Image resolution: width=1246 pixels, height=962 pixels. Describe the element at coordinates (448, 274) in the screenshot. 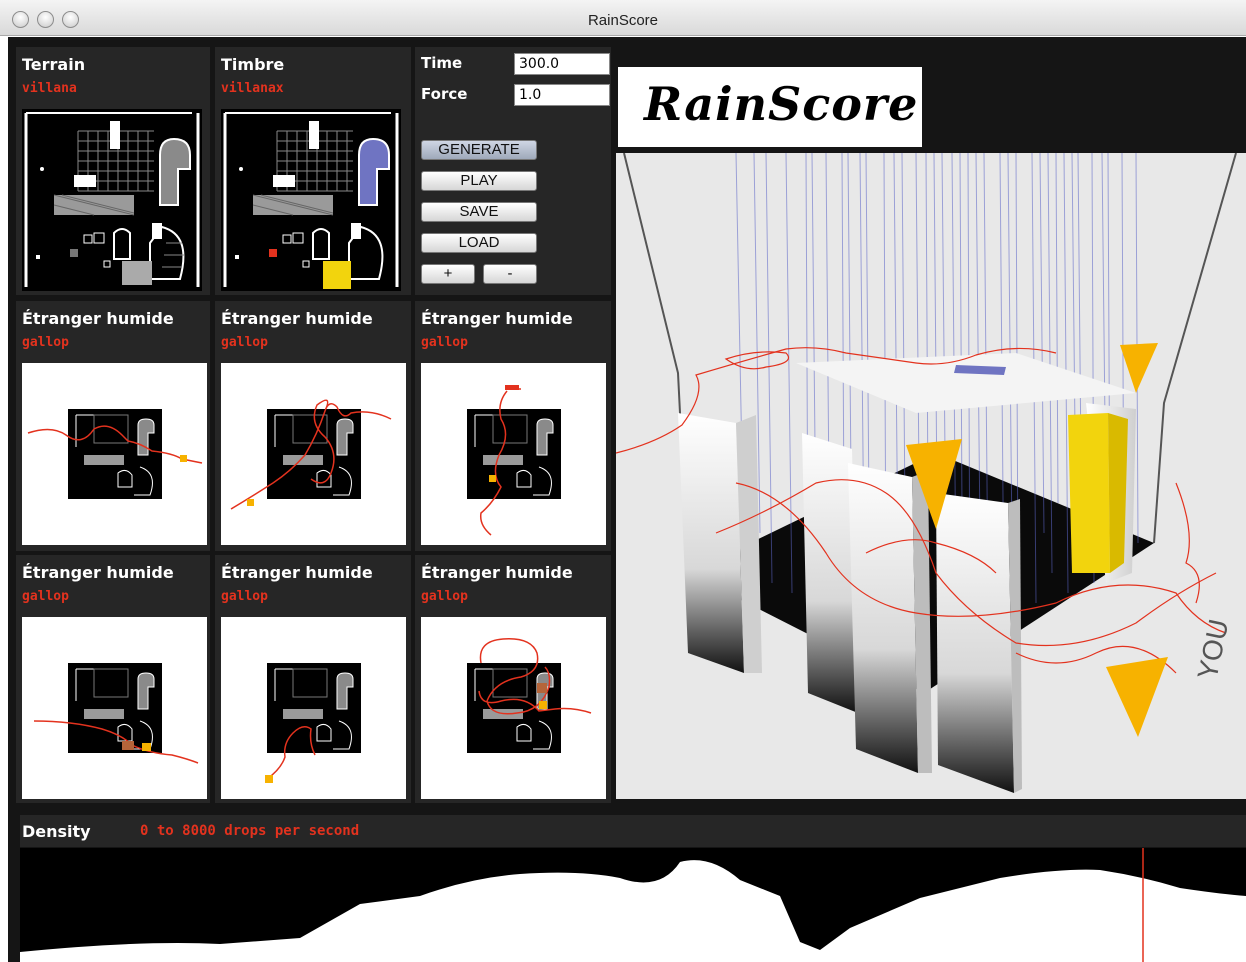

I see `zoom-in-button: +` at that location.